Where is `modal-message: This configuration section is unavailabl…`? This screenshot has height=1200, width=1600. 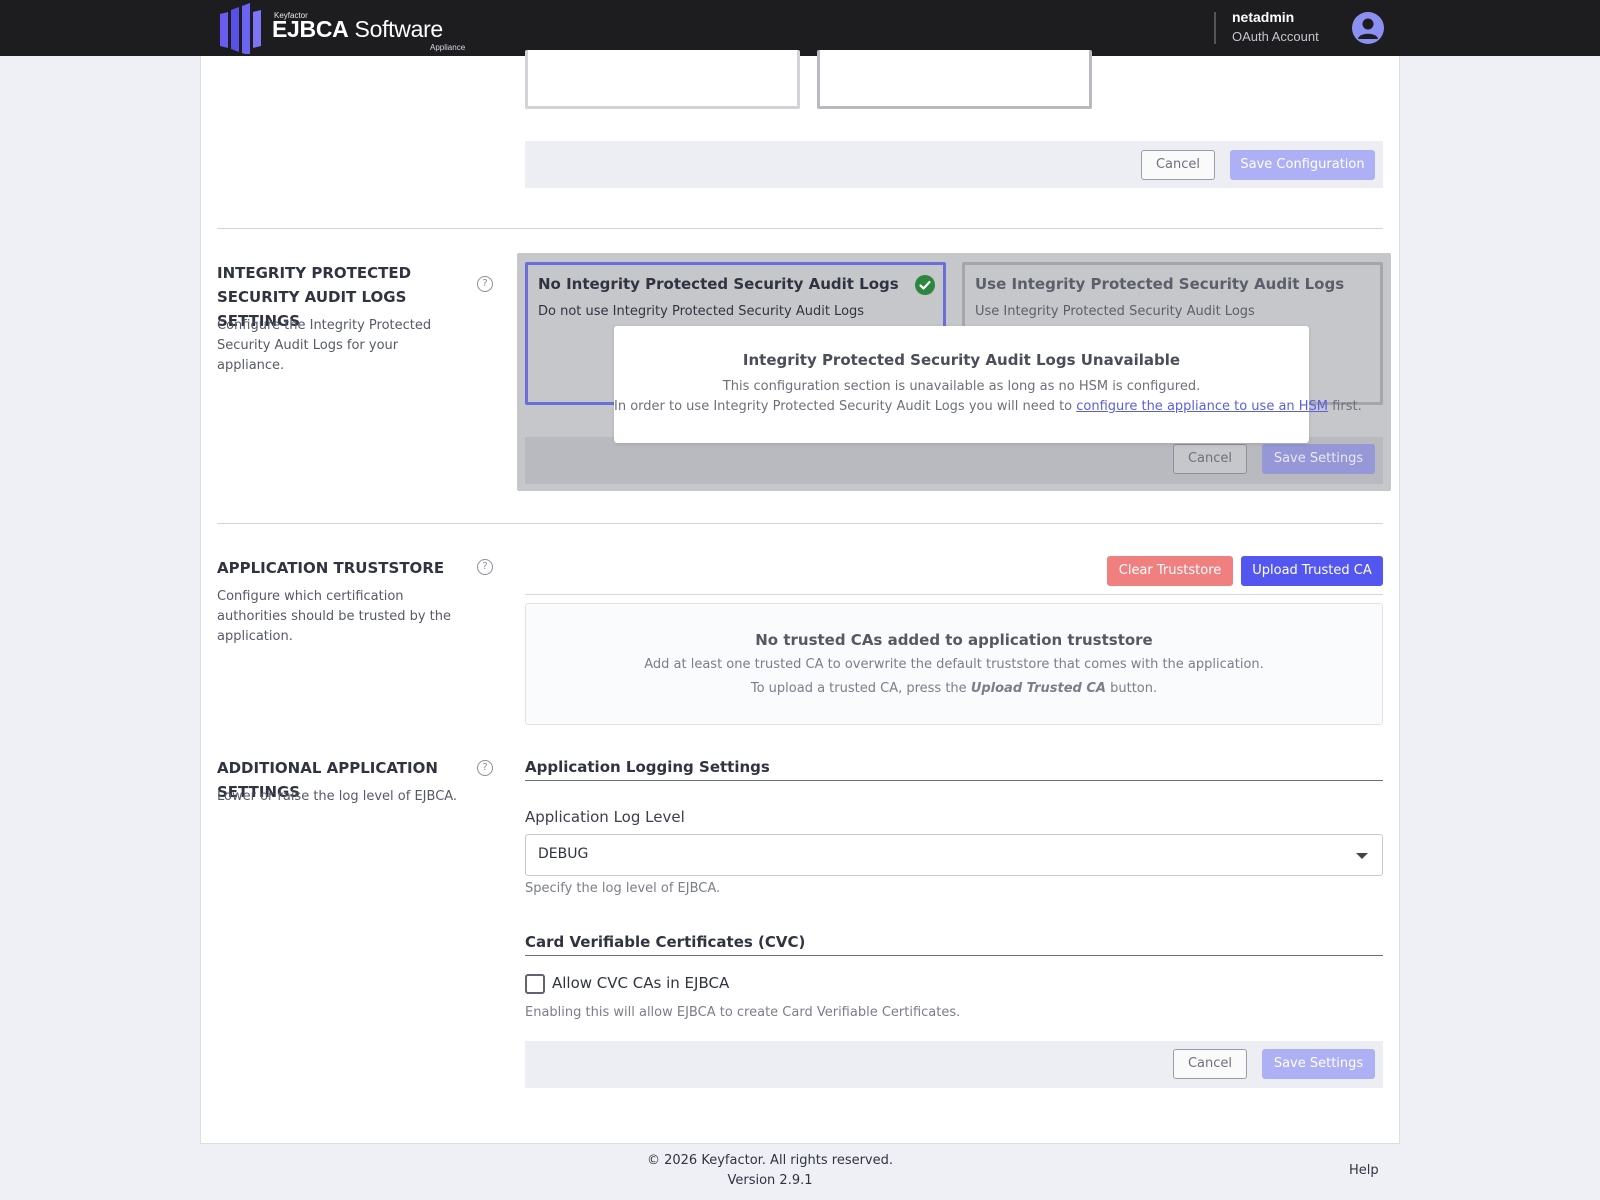 modal-message: This configuration section is unavailabl… is located at coordinates (961, 386).